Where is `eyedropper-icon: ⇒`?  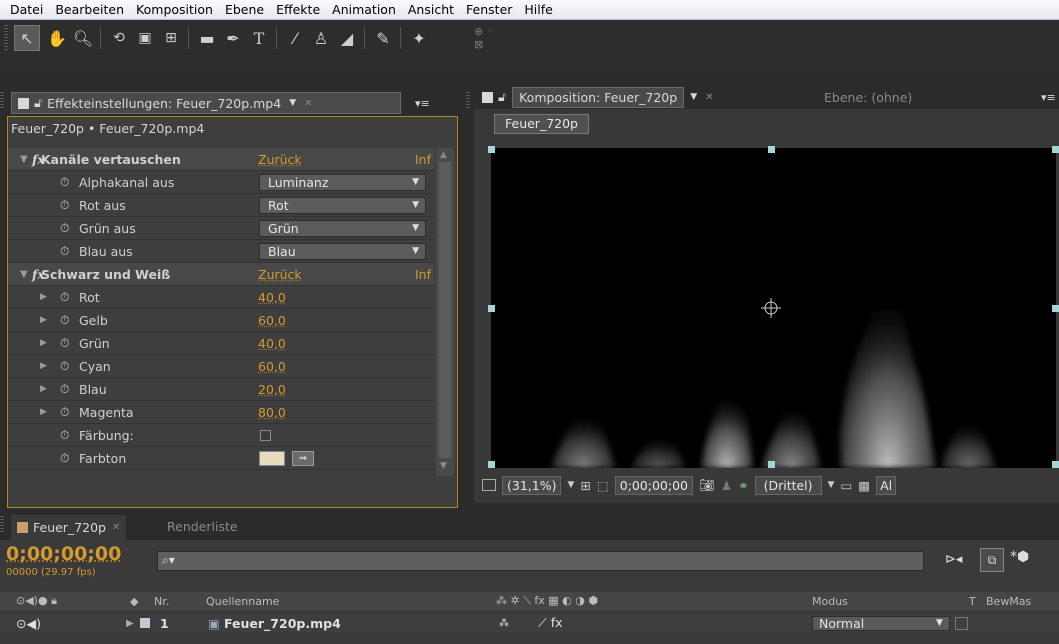 eyedropper-icon: ⇒ is located at coordinates (303, 458).